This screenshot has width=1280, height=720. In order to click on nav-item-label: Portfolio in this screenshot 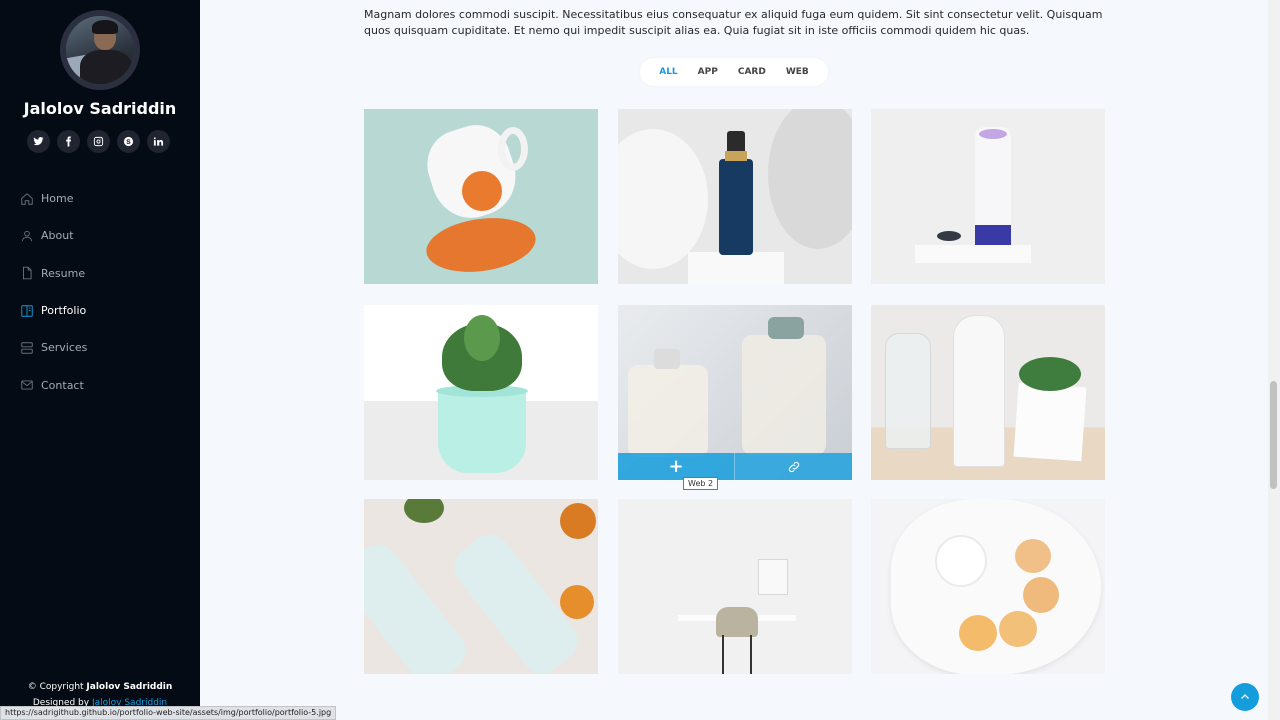, I will do `click(64, 311)`.